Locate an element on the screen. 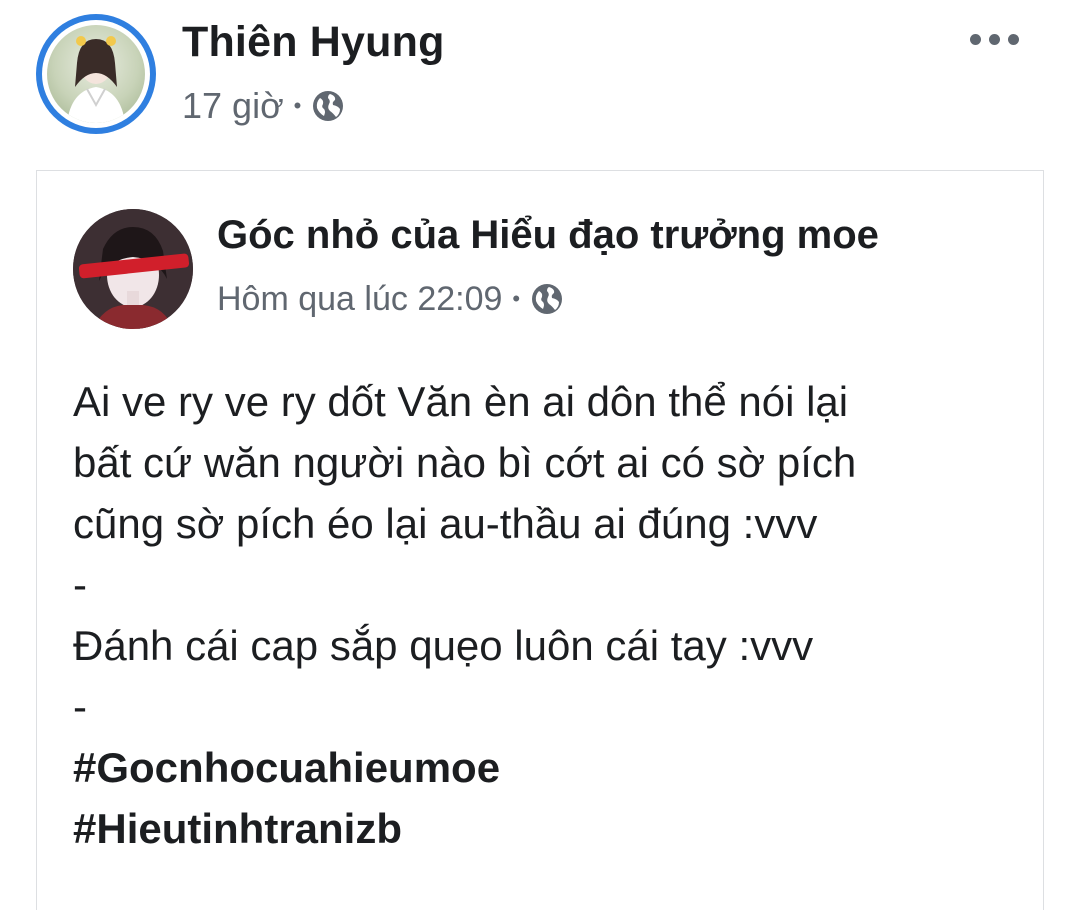 This screenshot has height=910, width=1080. author-avatar-image is located at coordinates (96, 74).